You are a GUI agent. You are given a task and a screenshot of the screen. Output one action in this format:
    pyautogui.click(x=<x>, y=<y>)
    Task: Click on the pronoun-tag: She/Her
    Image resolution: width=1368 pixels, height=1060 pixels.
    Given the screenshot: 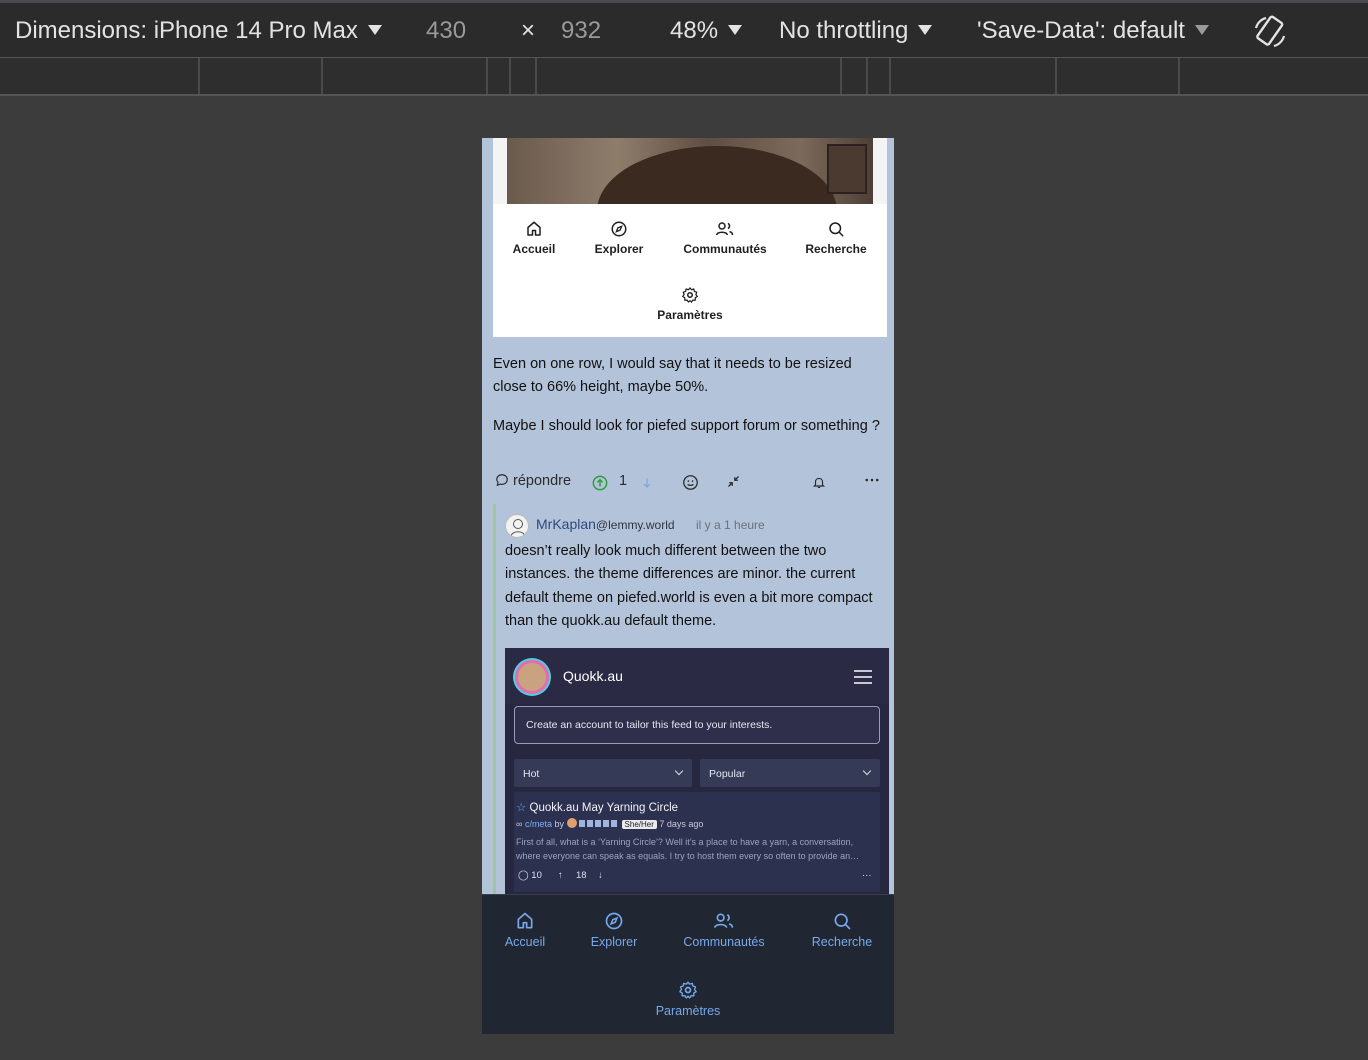 What is the action you would take?
    pyautogui.click(x=639, y=824)
    